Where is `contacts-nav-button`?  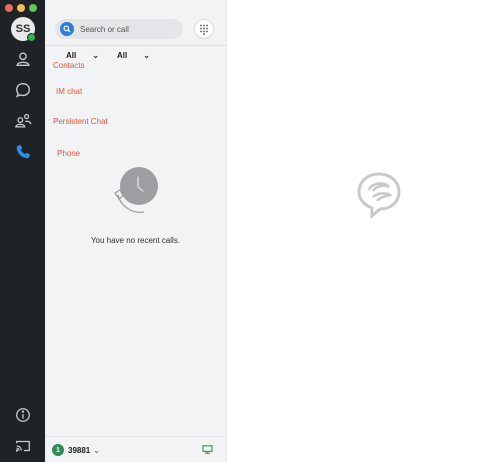
contacts-nav-button is located at coordinates (23, 59).